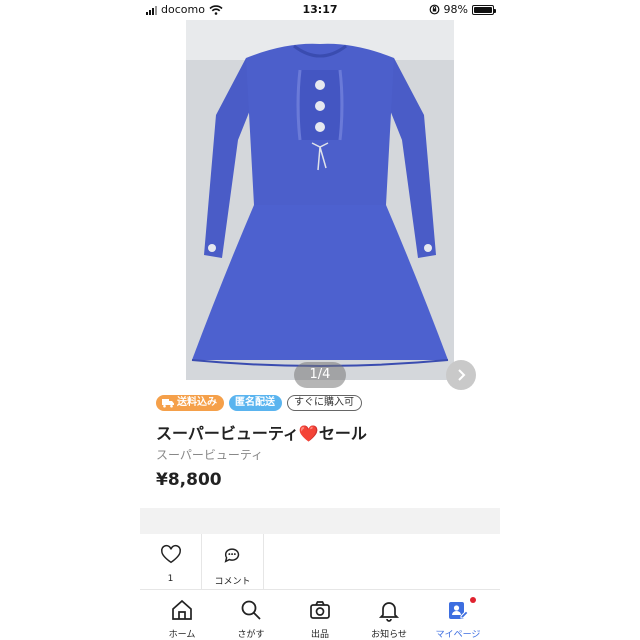 The height and width of the screenshot is (640, 640). Describe the element at coordinates (182, 609) in the screenshot. I see `home-icon` at that location.